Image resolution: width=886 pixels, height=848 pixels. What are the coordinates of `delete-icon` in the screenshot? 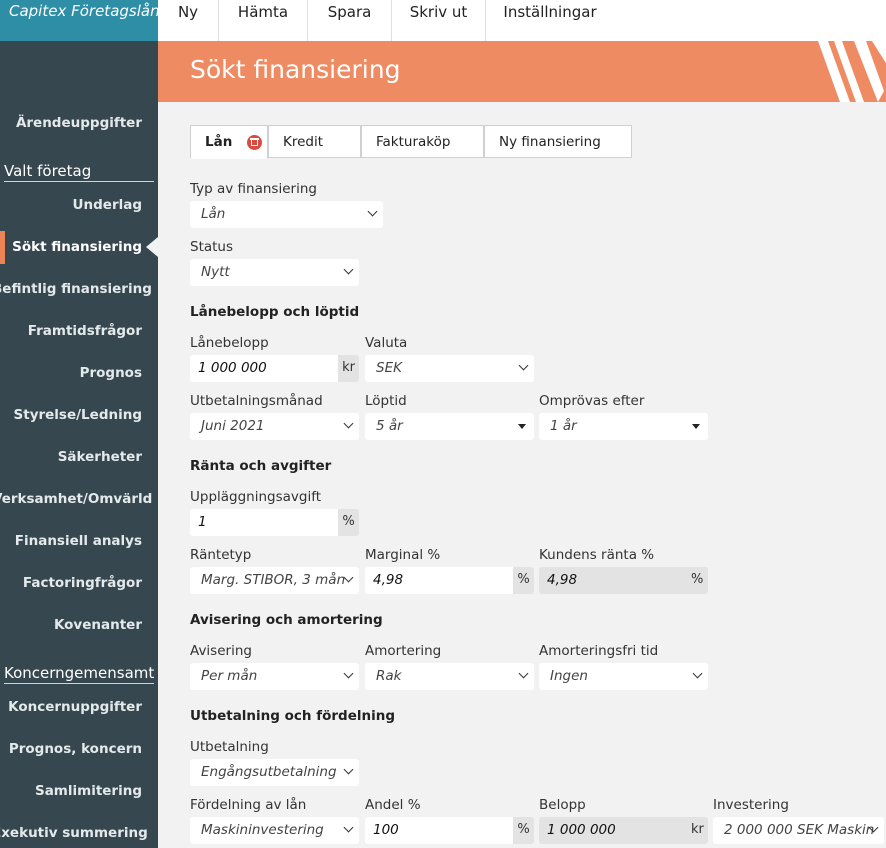 It's located at (254, 142).